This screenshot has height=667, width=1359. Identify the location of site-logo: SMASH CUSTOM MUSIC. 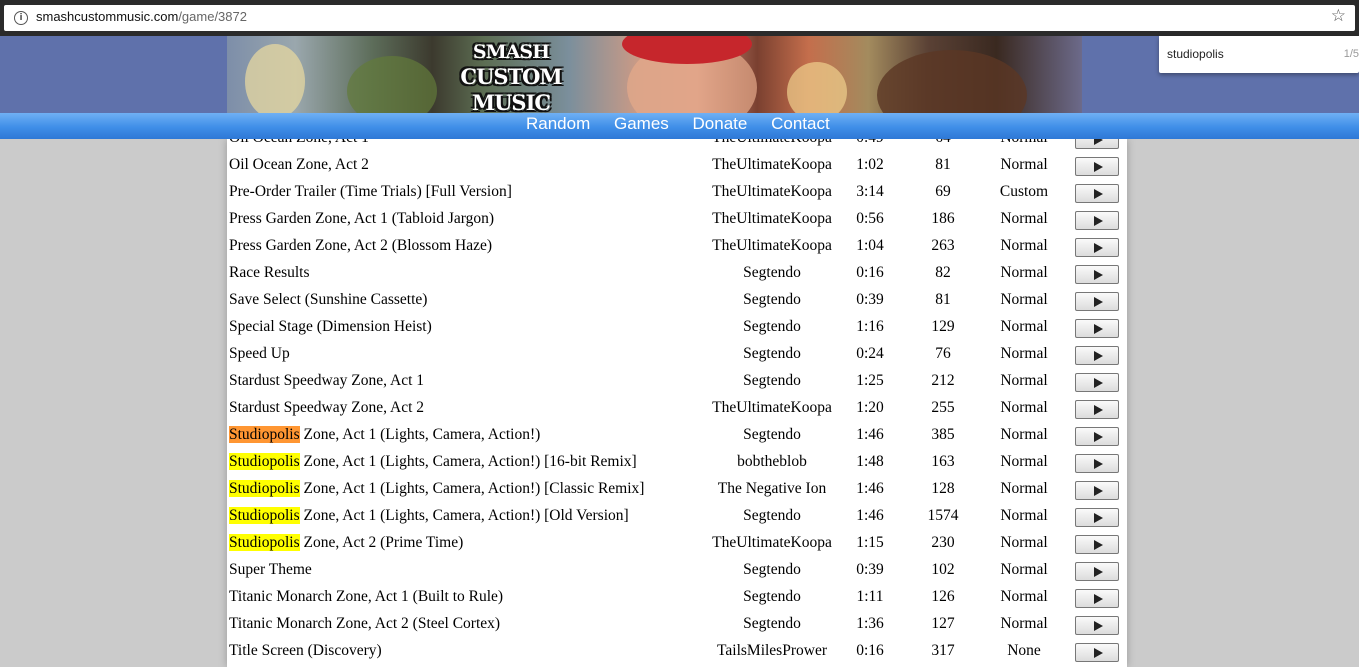
(511, 76).